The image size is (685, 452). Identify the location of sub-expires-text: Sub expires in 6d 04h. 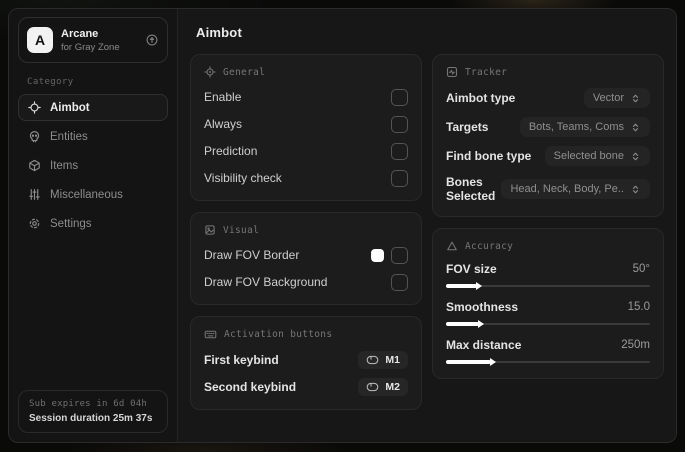
(88, 404).